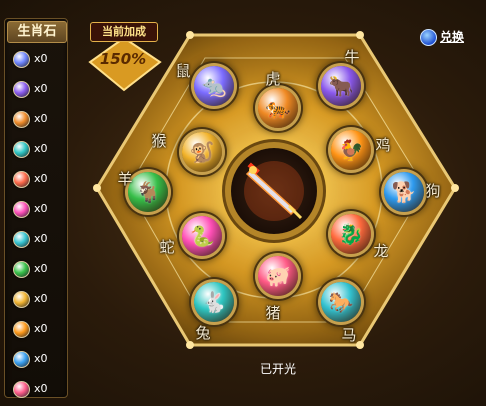 The height and width of the screenshot is (406, 486). I want to click on horse-stone-icon, so click(21, 239).